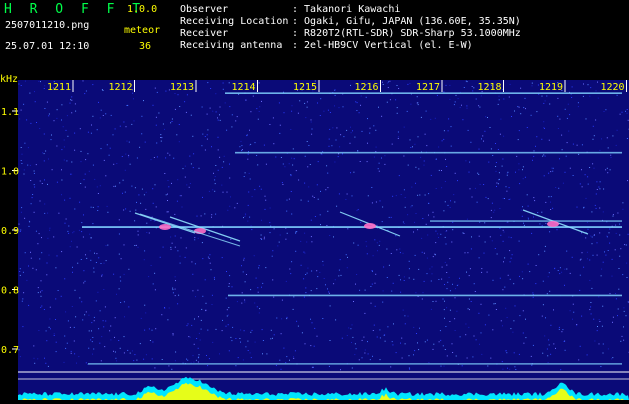 Image resolution: width=629 pixels, height=404 pixels. Describe the element at coordinates (406, 21) in the screenshot. I see `info-value: : Ogaki, Gifu, JAPAN (136.60E, 35.35N)` at that location.